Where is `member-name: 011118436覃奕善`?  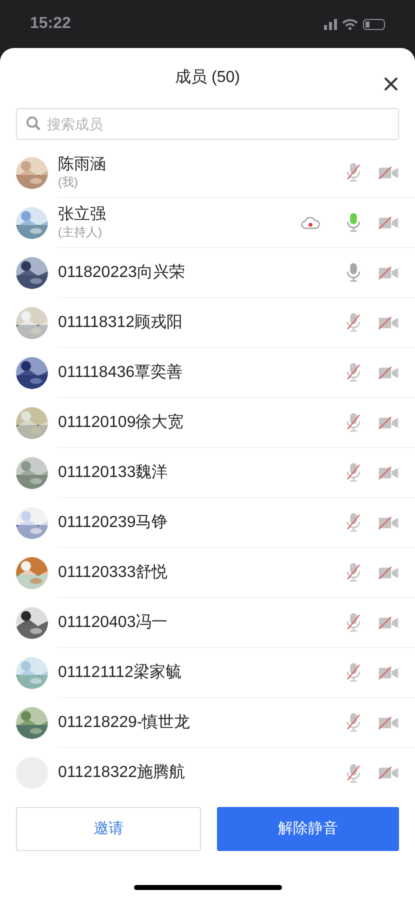 member-name: 011118436覃奕善 is located at coordinates (121, 372).